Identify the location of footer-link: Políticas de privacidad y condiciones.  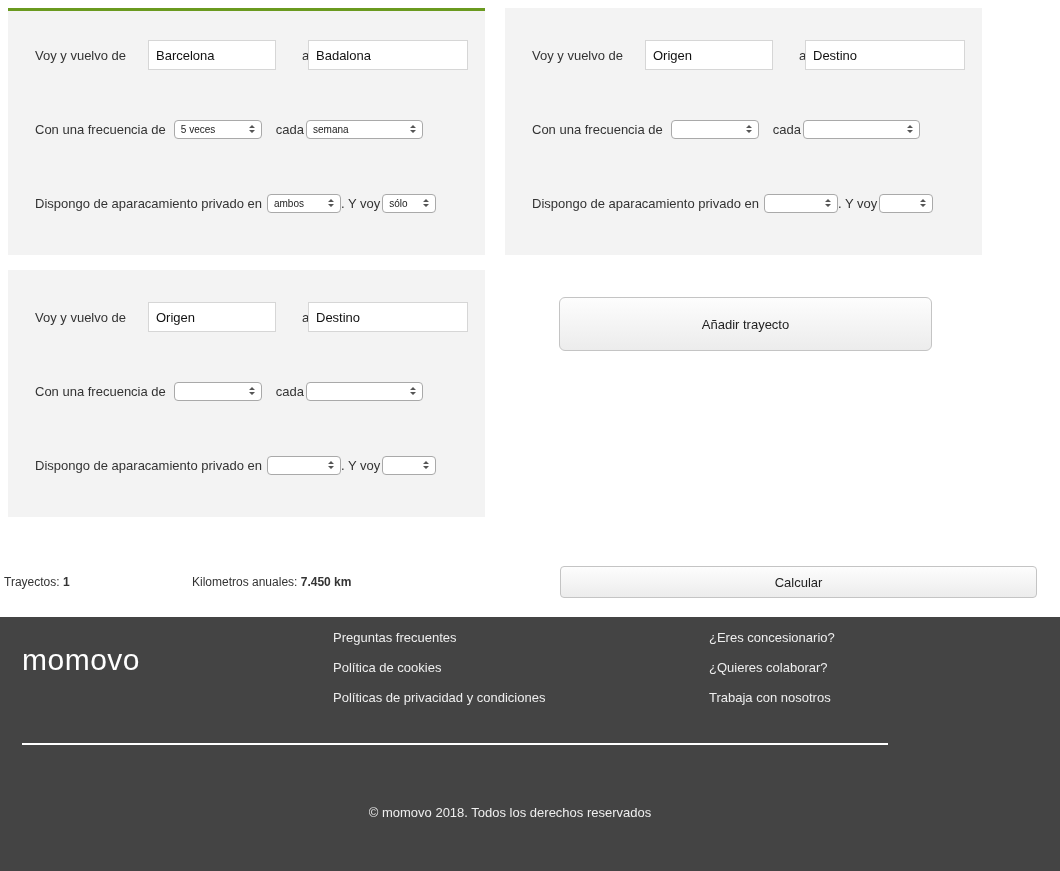
(521, 698).